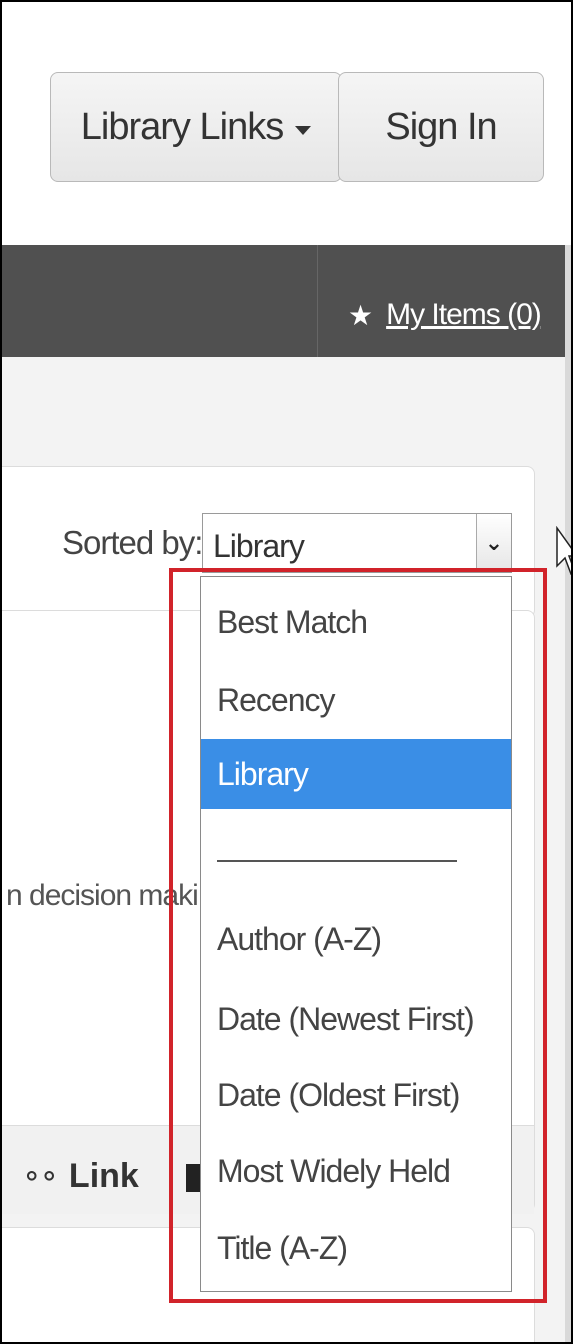  What do you see at coordinates (317, 301) in the screenshot?
I see `nav-divider` at bounding box center [317, 301].